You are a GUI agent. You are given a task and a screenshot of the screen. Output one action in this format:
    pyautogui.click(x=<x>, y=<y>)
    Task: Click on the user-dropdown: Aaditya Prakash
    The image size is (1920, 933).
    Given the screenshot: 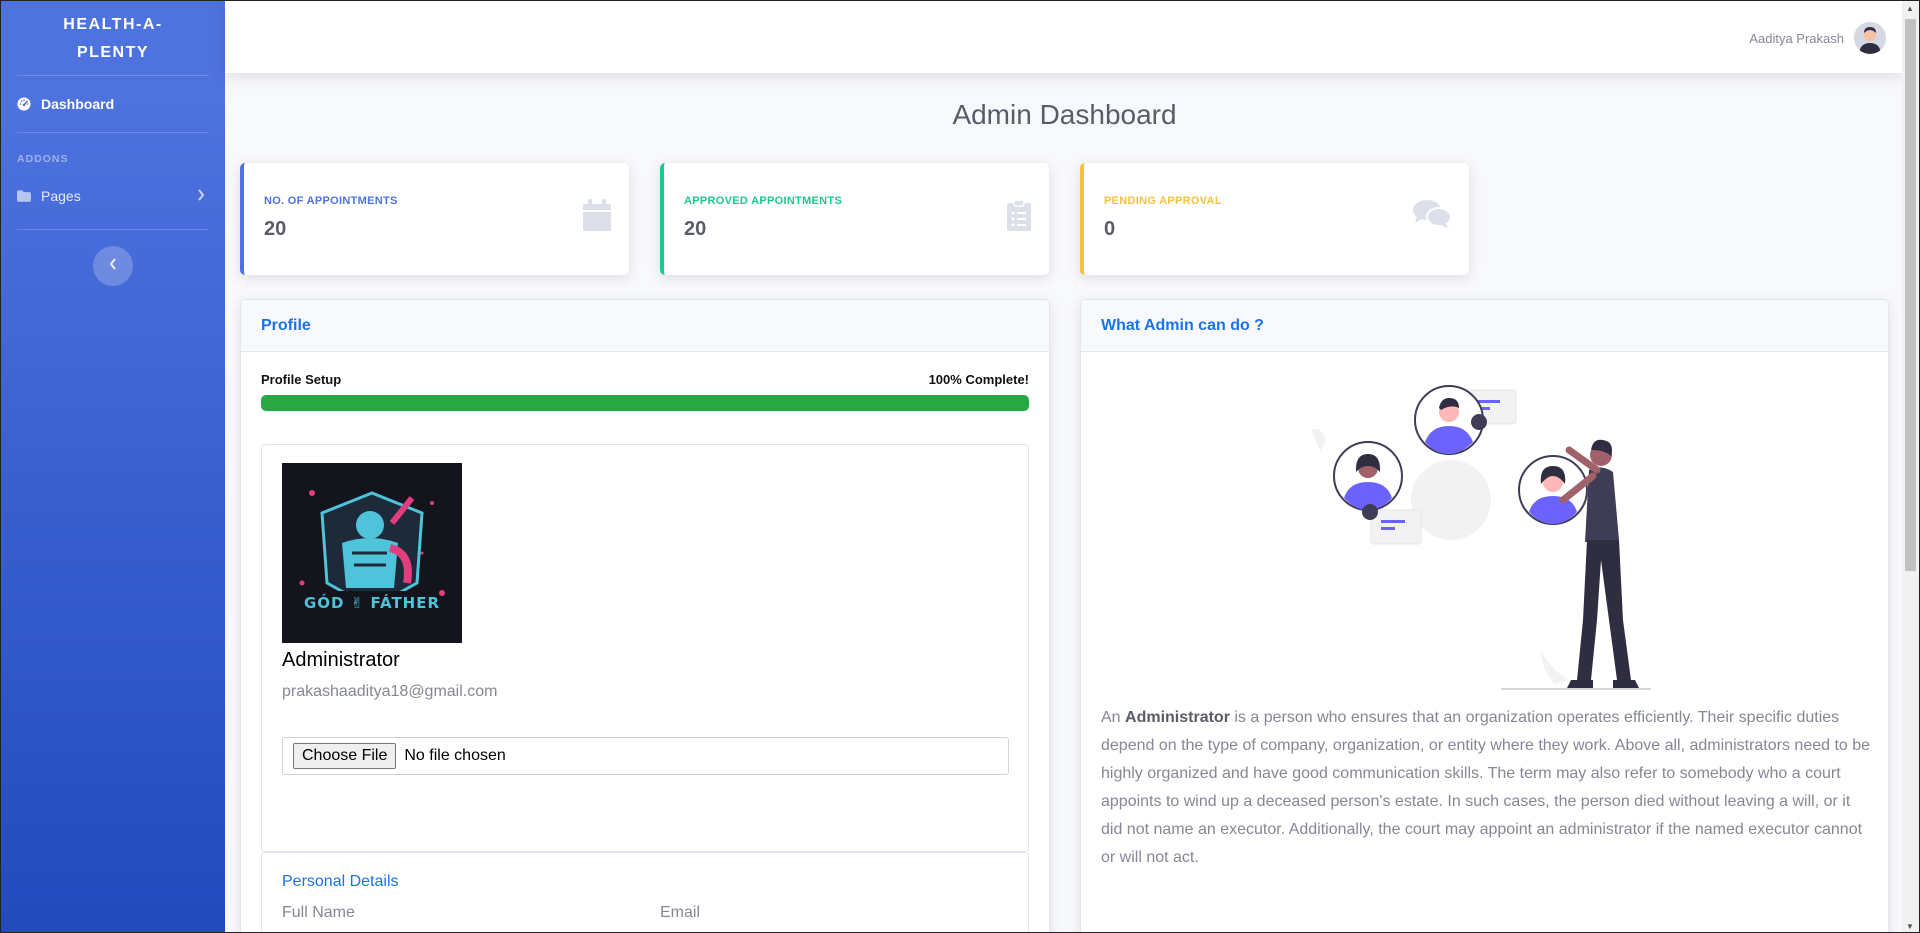 What is the action you would take?
    pyautogui.click(x=1817, y=38)
    